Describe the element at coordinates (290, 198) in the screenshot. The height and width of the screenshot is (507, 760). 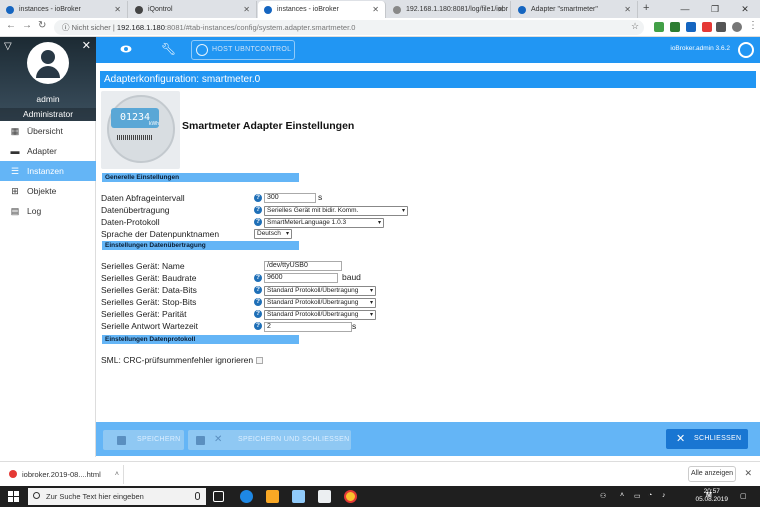
I see `interval-input: 300` at that location.